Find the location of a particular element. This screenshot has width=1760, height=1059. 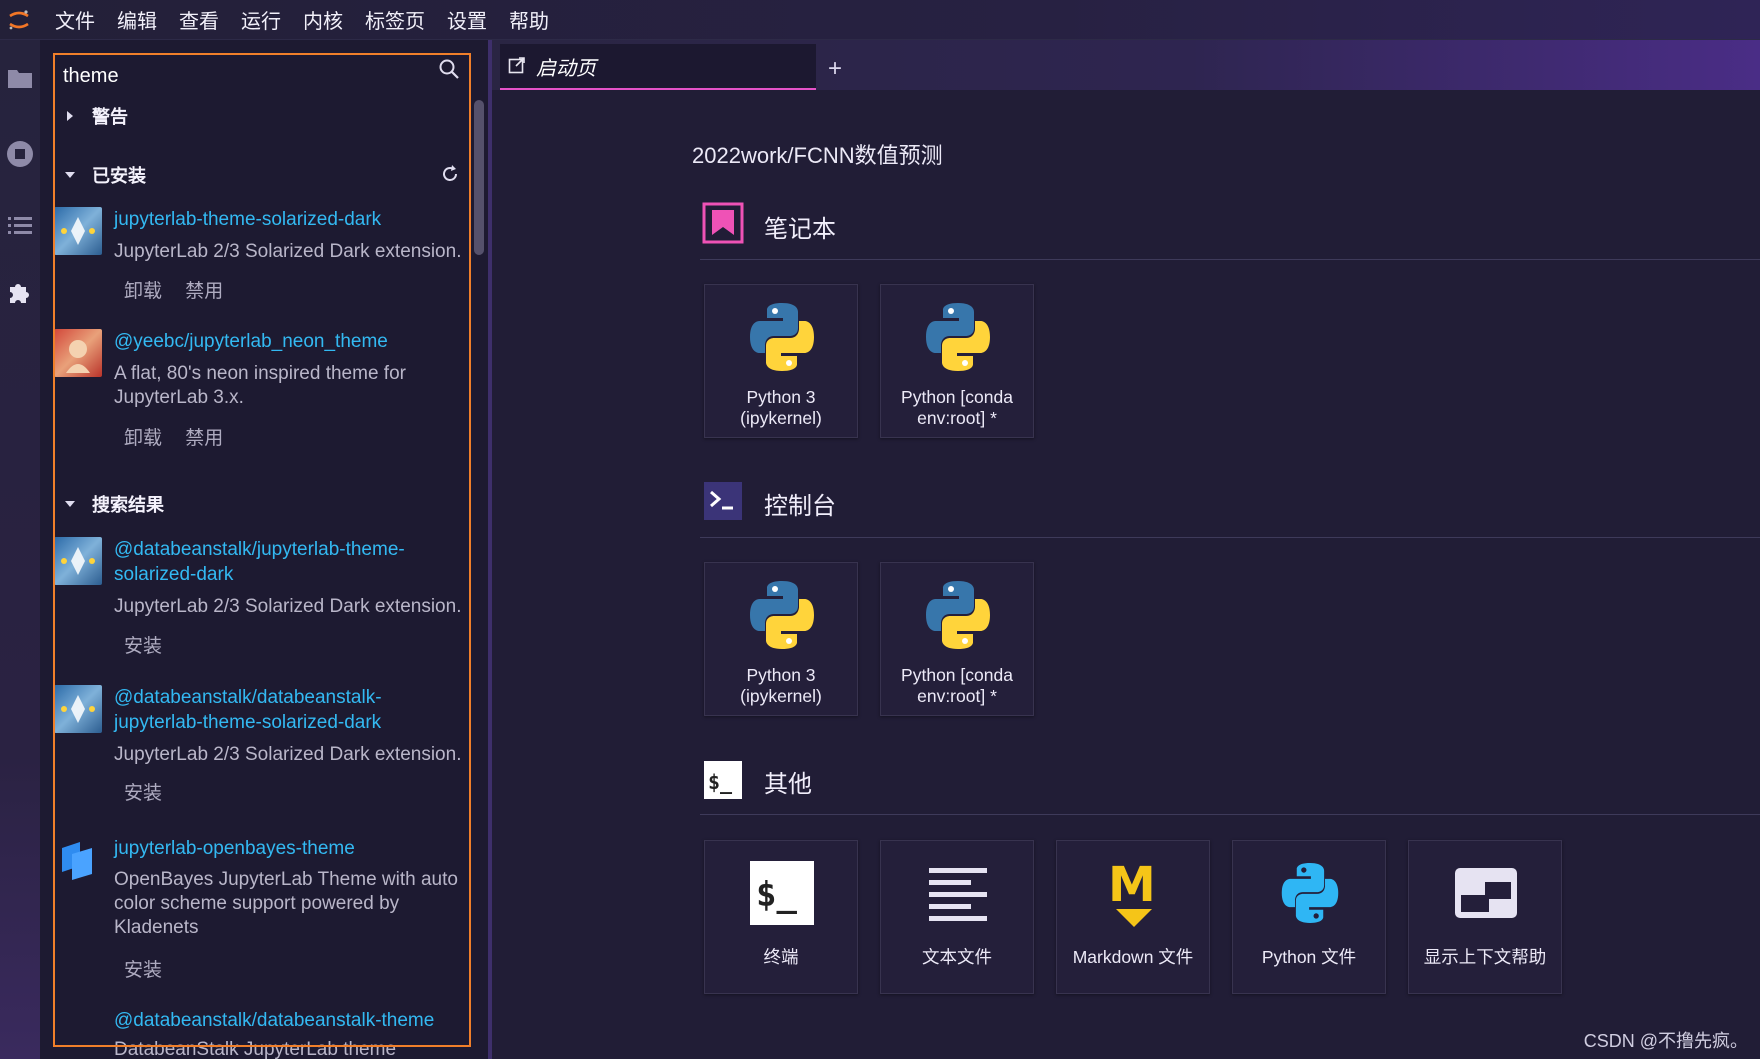

new-tab-button: + is located at coordinates (835, 68).